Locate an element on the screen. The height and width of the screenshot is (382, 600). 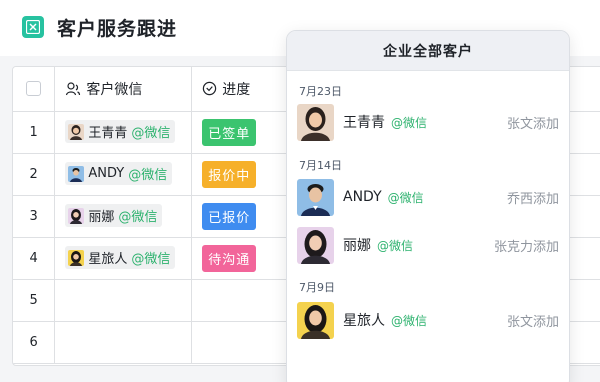
progress-cell: 已报价 is located at coordinates (241, 216).